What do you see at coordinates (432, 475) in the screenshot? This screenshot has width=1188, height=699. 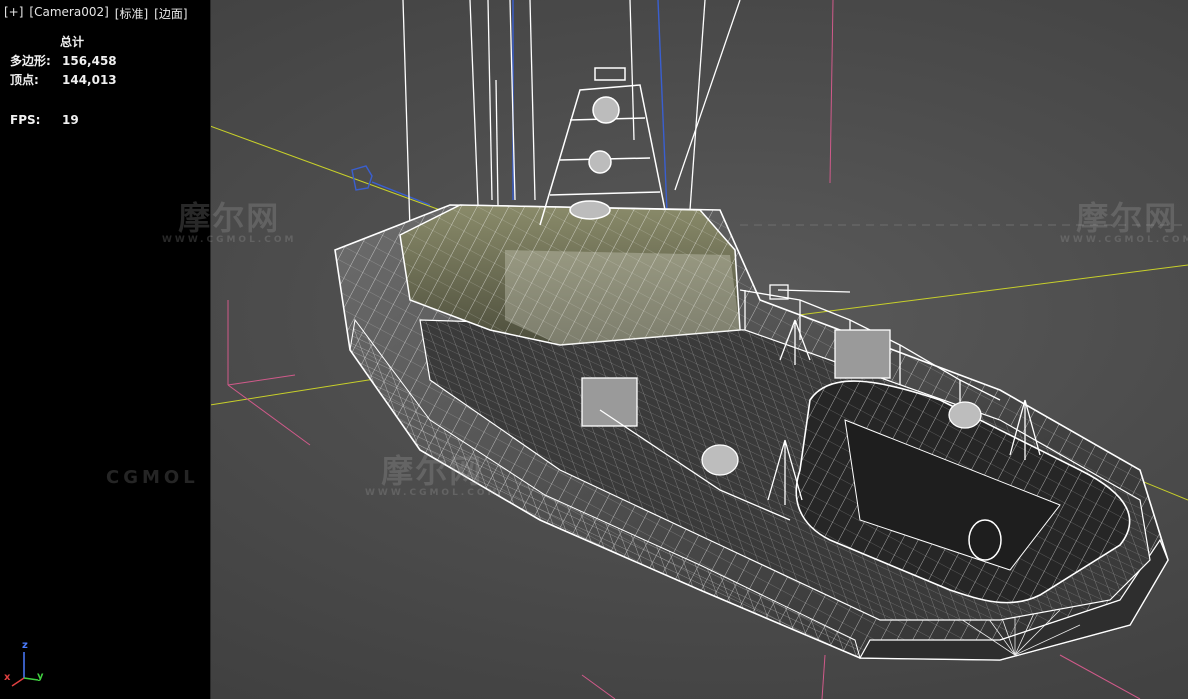 I see `watermark-center: 摩尔网 WWW.CGMOL.COM` at bounding box center [432, 475].